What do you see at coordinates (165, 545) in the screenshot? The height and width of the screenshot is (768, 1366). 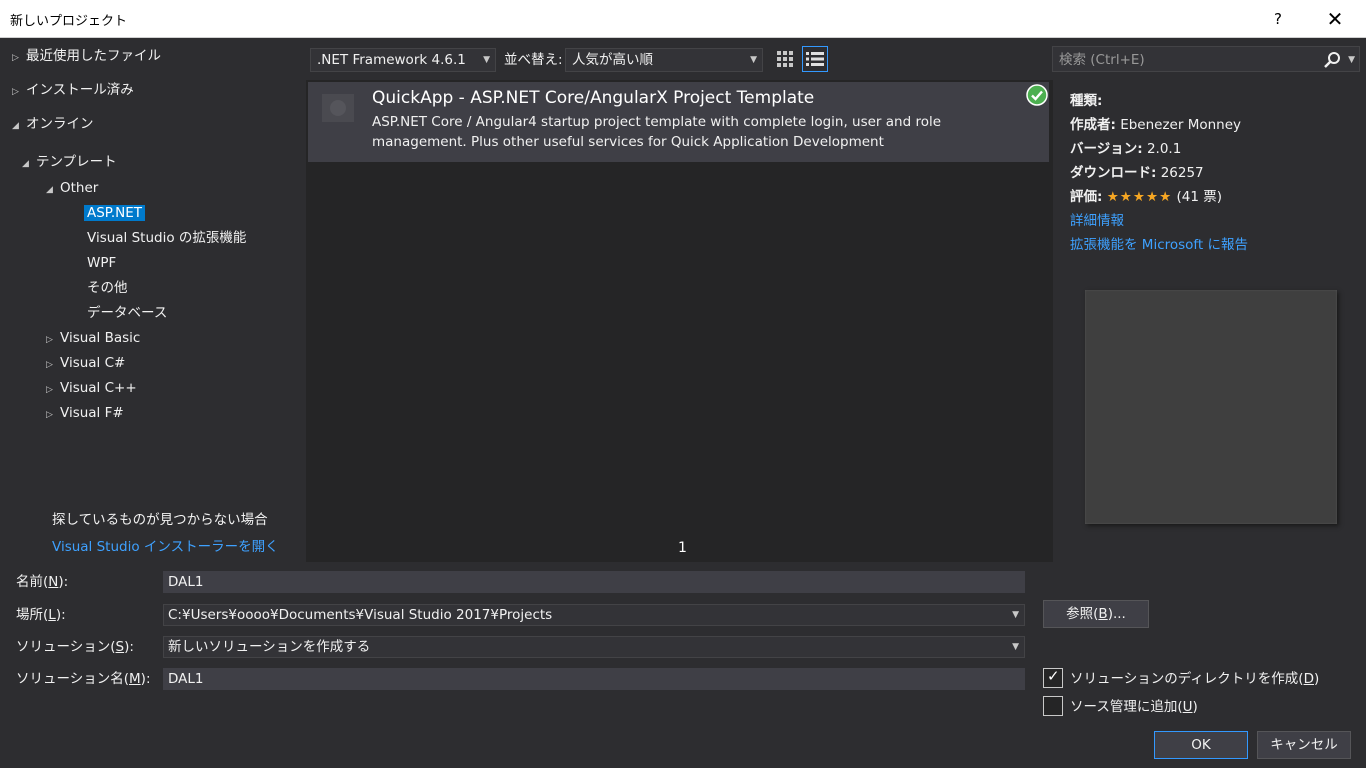 I see `open-installer-link: Visual Studio インストーラーを開く` at bounding box center [165, 545].